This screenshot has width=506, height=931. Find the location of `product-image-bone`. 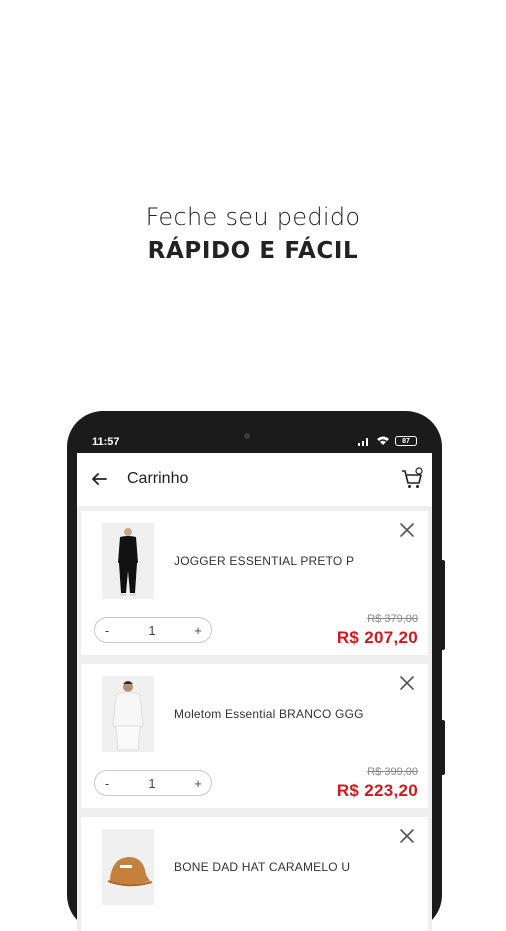

product-image-bone is located at coordinates (128, 867).